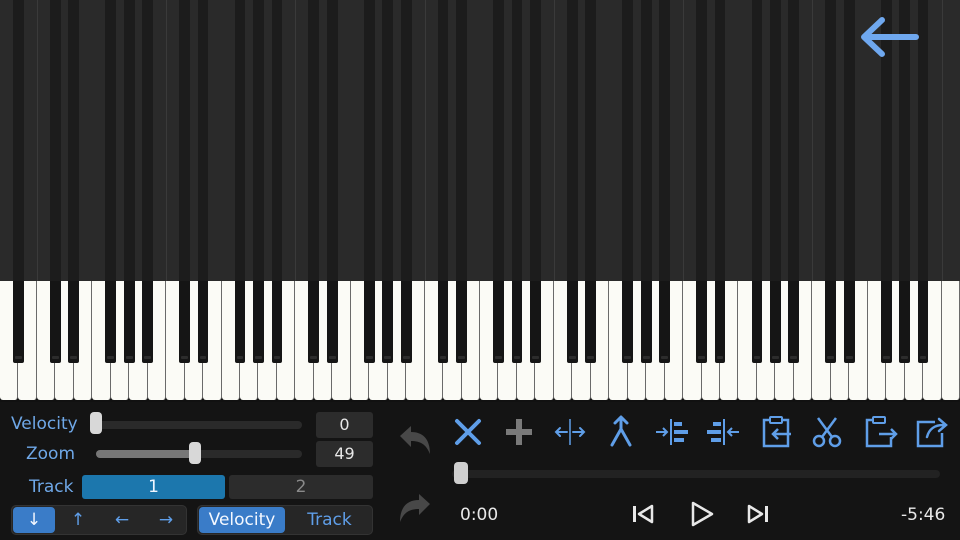 The image size is (960, 540). Describe the element at coordinates (344, 454) in the screenshot. I see `zoom-value: 49` at that location.